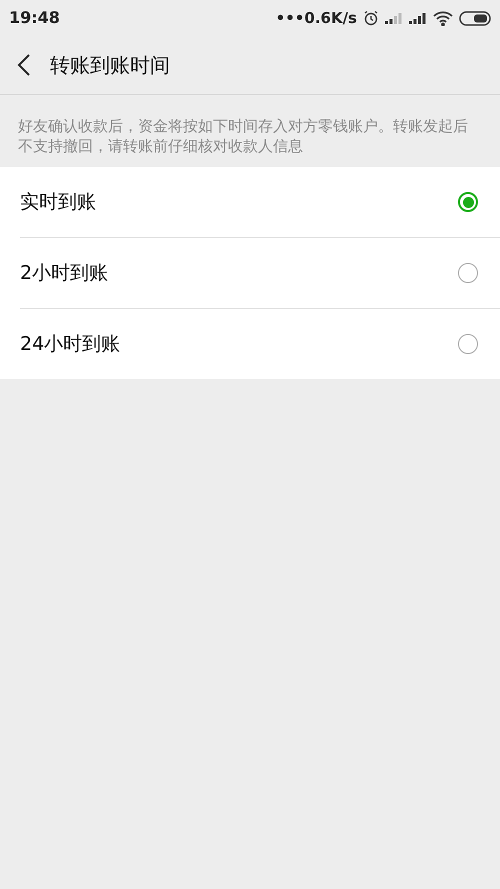 The image size is (500, 889). I want to click on page-title: 转账到账时间, so click(110, 65).